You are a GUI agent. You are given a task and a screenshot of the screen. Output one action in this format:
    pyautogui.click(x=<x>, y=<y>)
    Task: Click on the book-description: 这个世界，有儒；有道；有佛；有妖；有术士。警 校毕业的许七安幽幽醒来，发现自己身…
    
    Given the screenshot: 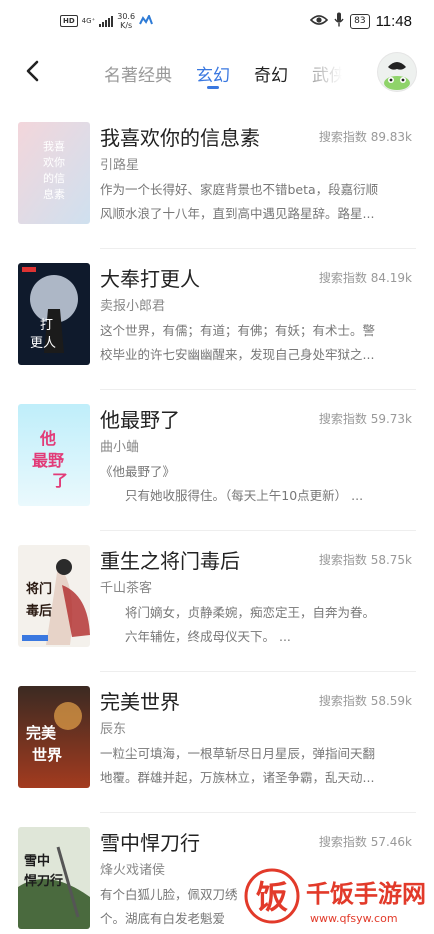 What is the action you would take?
    pyautogui.click(x=248, y=343)
    